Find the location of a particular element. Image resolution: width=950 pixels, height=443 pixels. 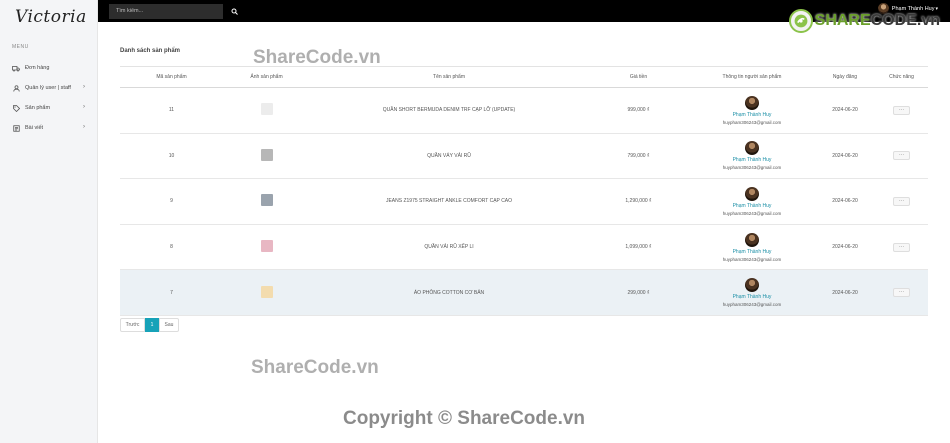

product-price: 1,099,000 ₫ is located at coordinates (638, 247).